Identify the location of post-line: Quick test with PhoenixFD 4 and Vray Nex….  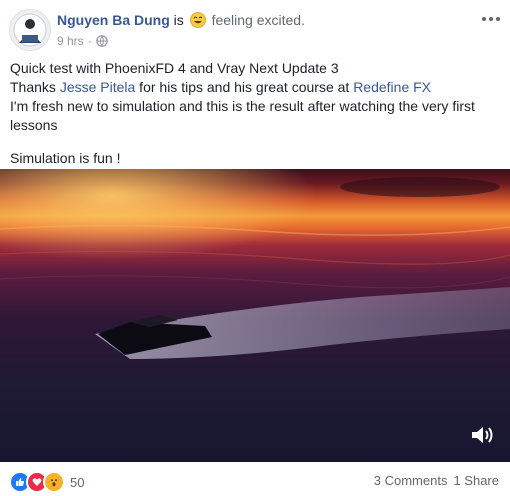
(174, 68).